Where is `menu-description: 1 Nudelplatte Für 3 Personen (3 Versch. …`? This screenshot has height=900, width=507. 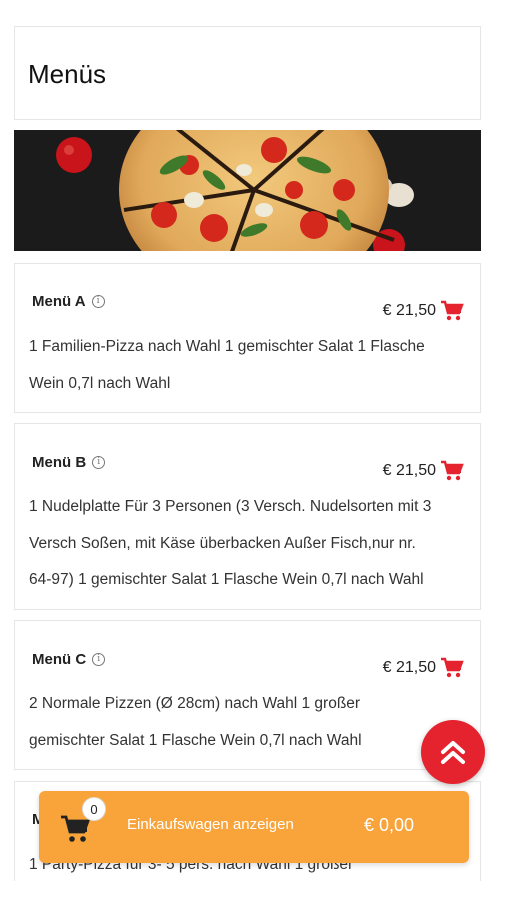
menu-description: 1 Nudelplatte Für 3 Personen (3 Versch. … is located at coordinates (252, 544).